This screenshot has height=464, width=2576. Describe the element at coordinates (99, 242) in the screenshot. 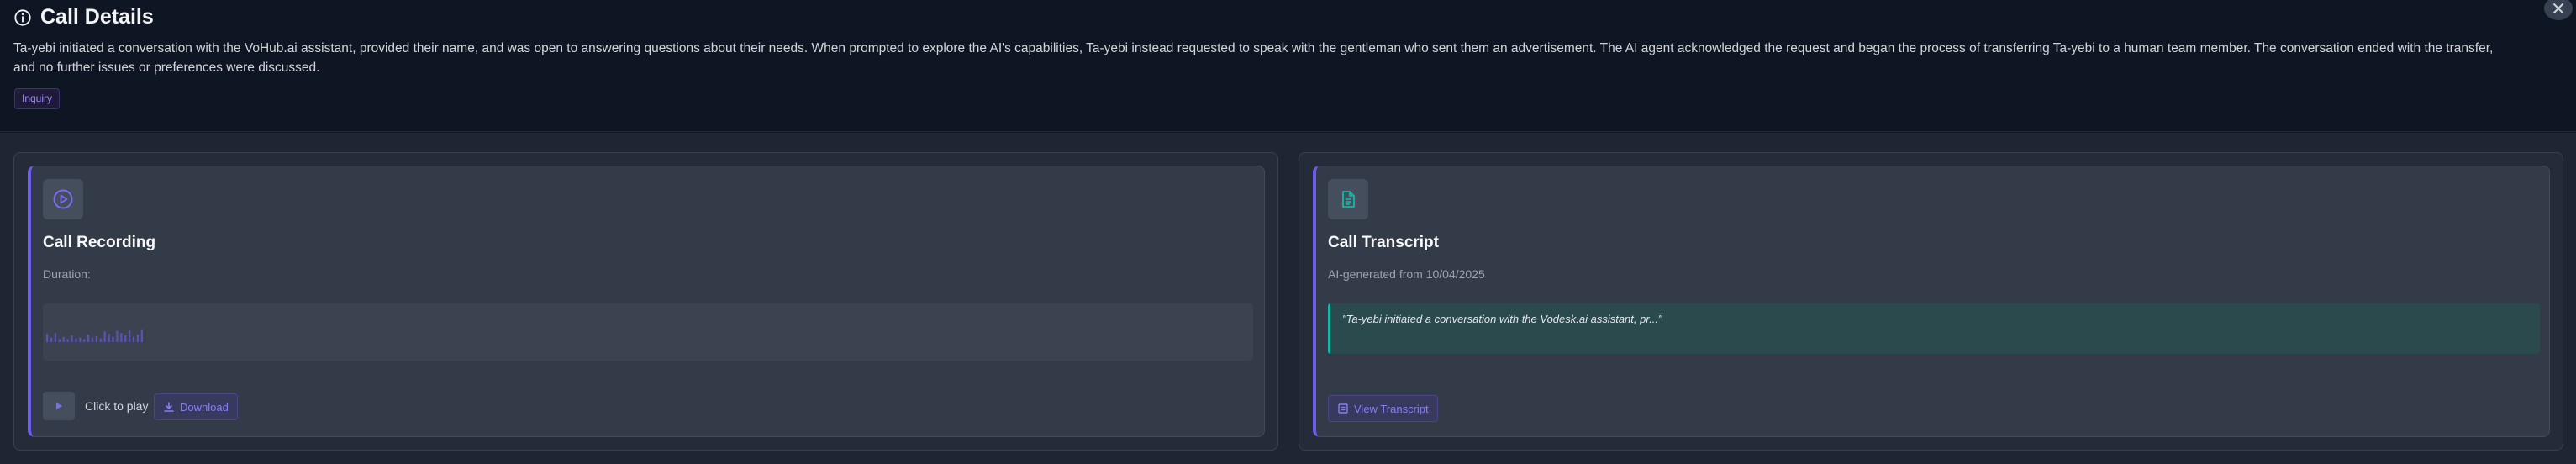

I see `recording-title: Call Recording` at that location.